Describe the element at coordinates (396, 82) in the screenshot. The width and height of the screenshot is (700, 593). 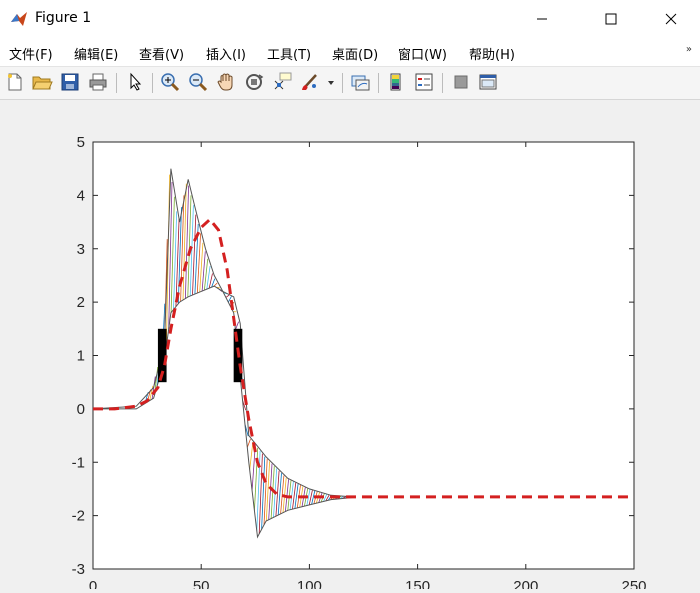
I see `colorbar-icon` at that location.